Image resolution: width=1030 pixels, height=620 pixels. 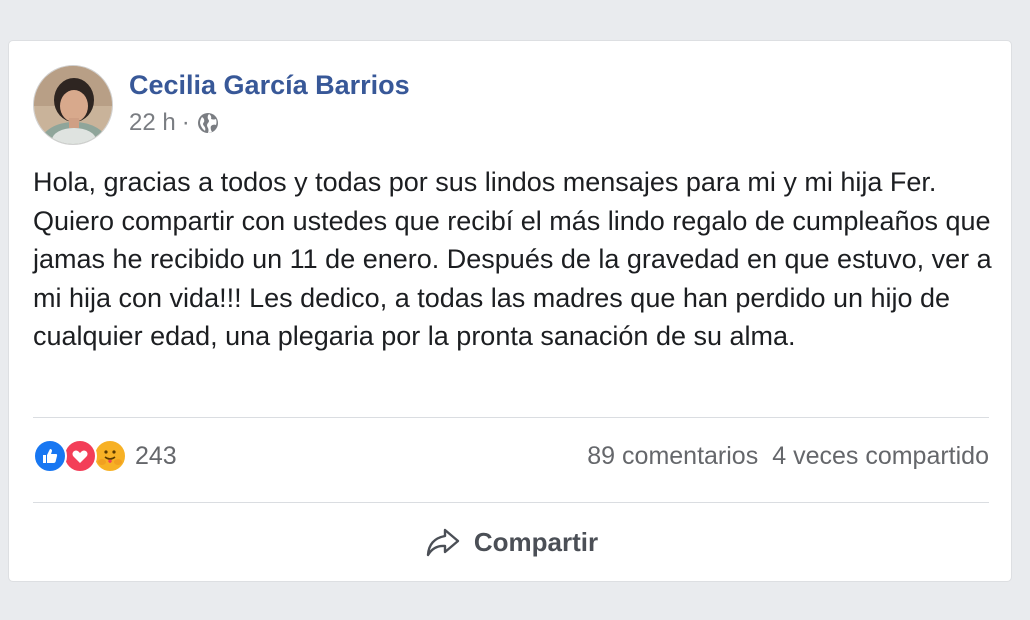 I want to click on care-icon, so click(x=110, y=456).